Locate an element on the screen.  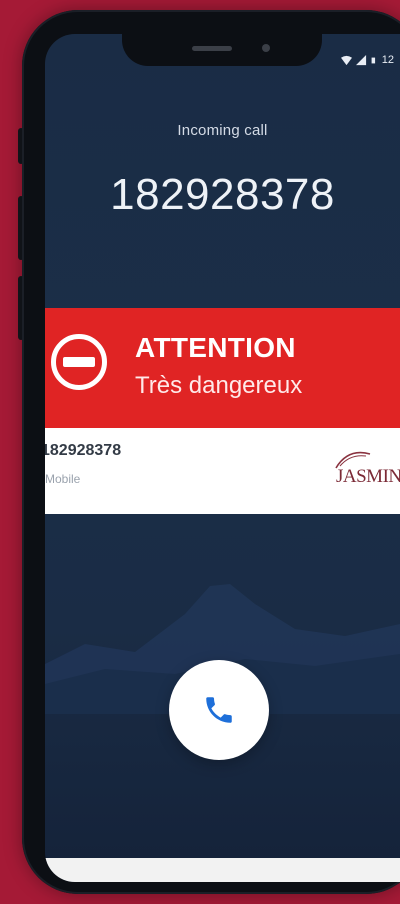
answer-call-button is located at coordinates (219, 710).